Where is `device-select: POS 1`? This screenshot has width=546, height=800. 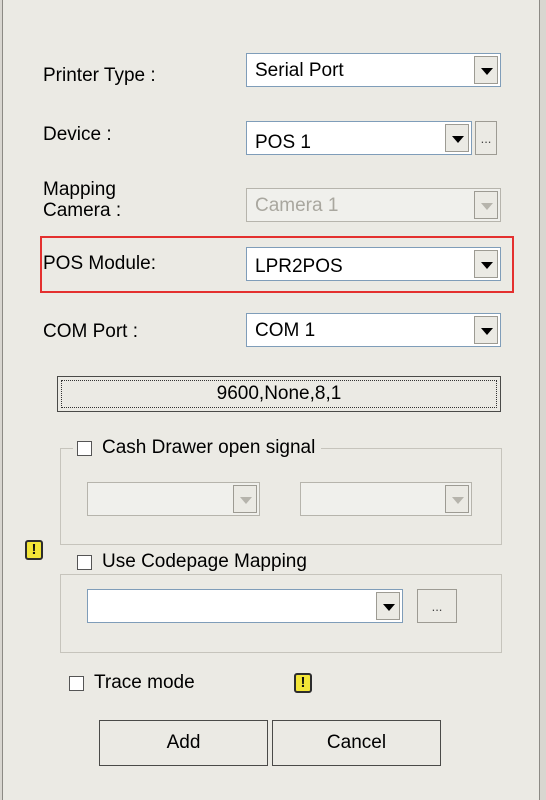
device-select: POS 1 is located at coordinates (359, 138).